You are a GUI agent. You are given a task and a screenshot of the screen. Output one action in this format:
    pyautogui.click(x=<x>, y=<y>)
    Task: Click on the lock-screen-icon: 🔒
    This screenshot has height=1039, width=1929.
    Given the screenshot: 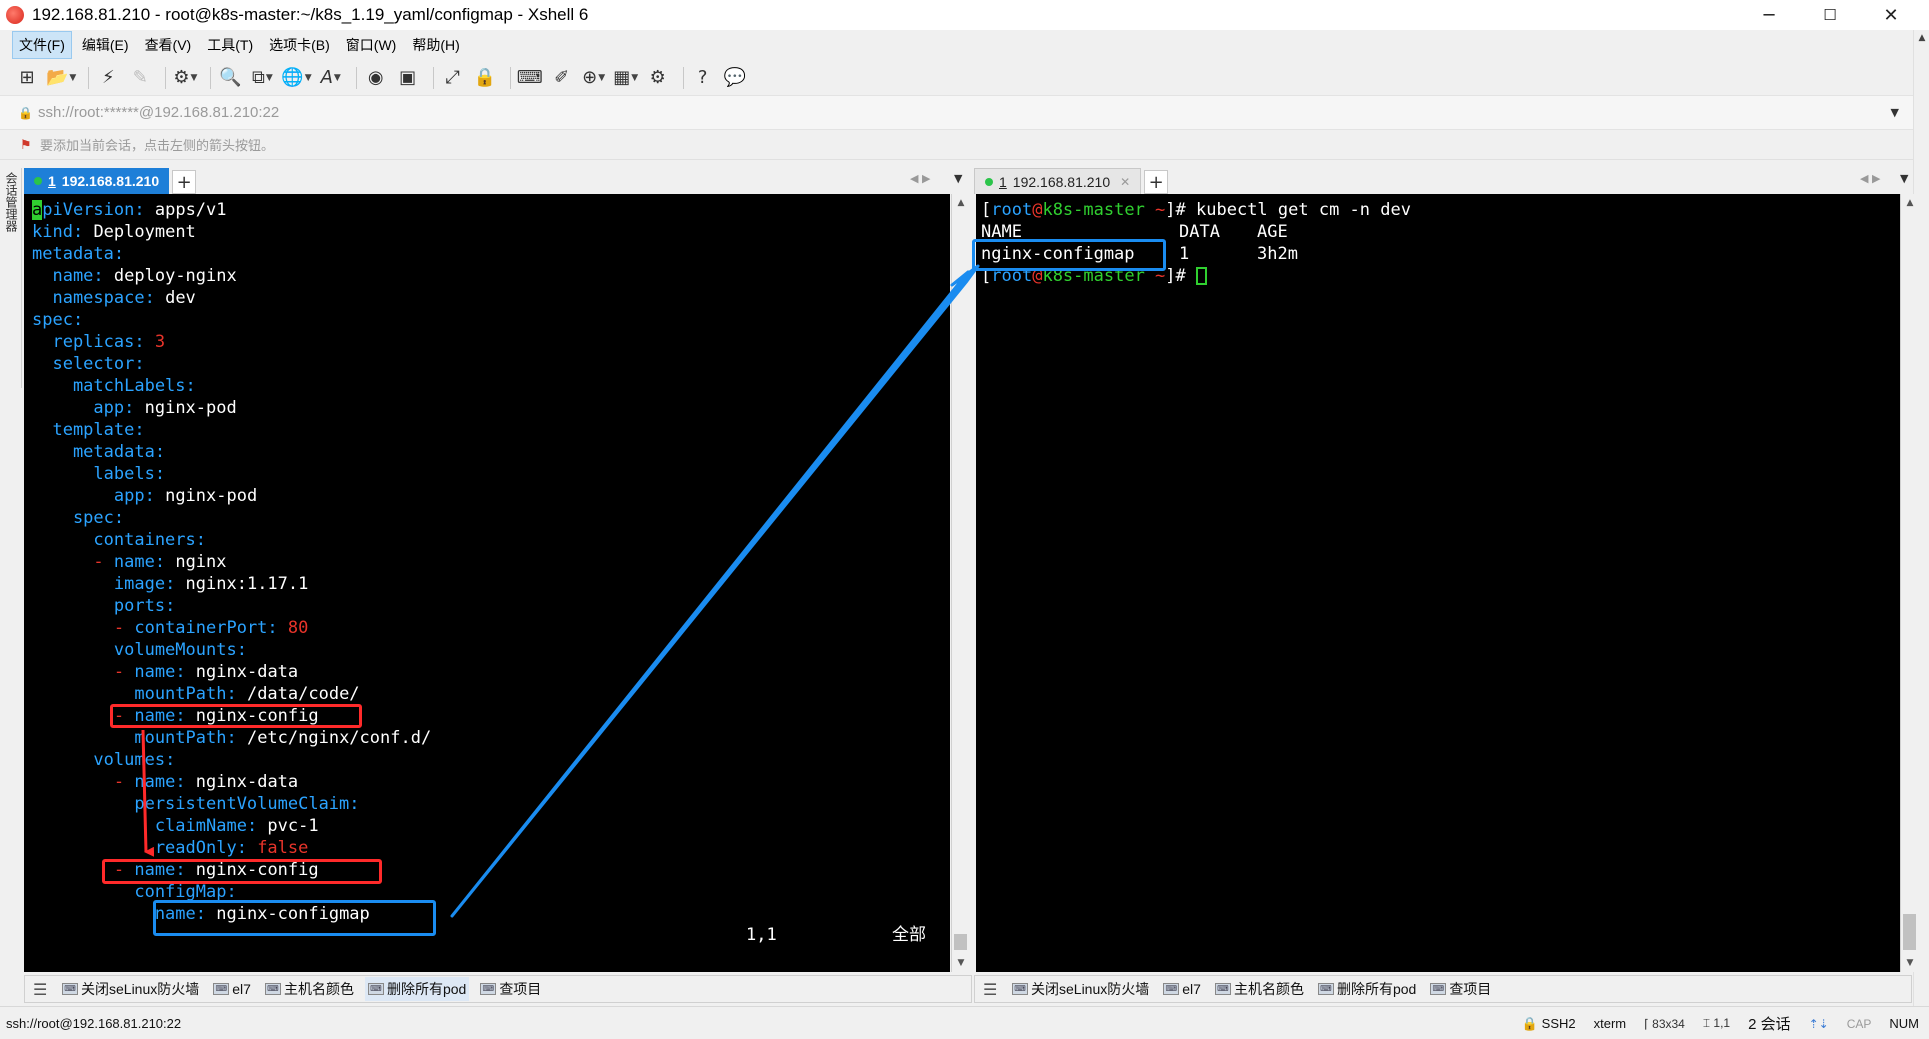 What is the action you would take?
    pyautogui.click(x=485, y=78)
    